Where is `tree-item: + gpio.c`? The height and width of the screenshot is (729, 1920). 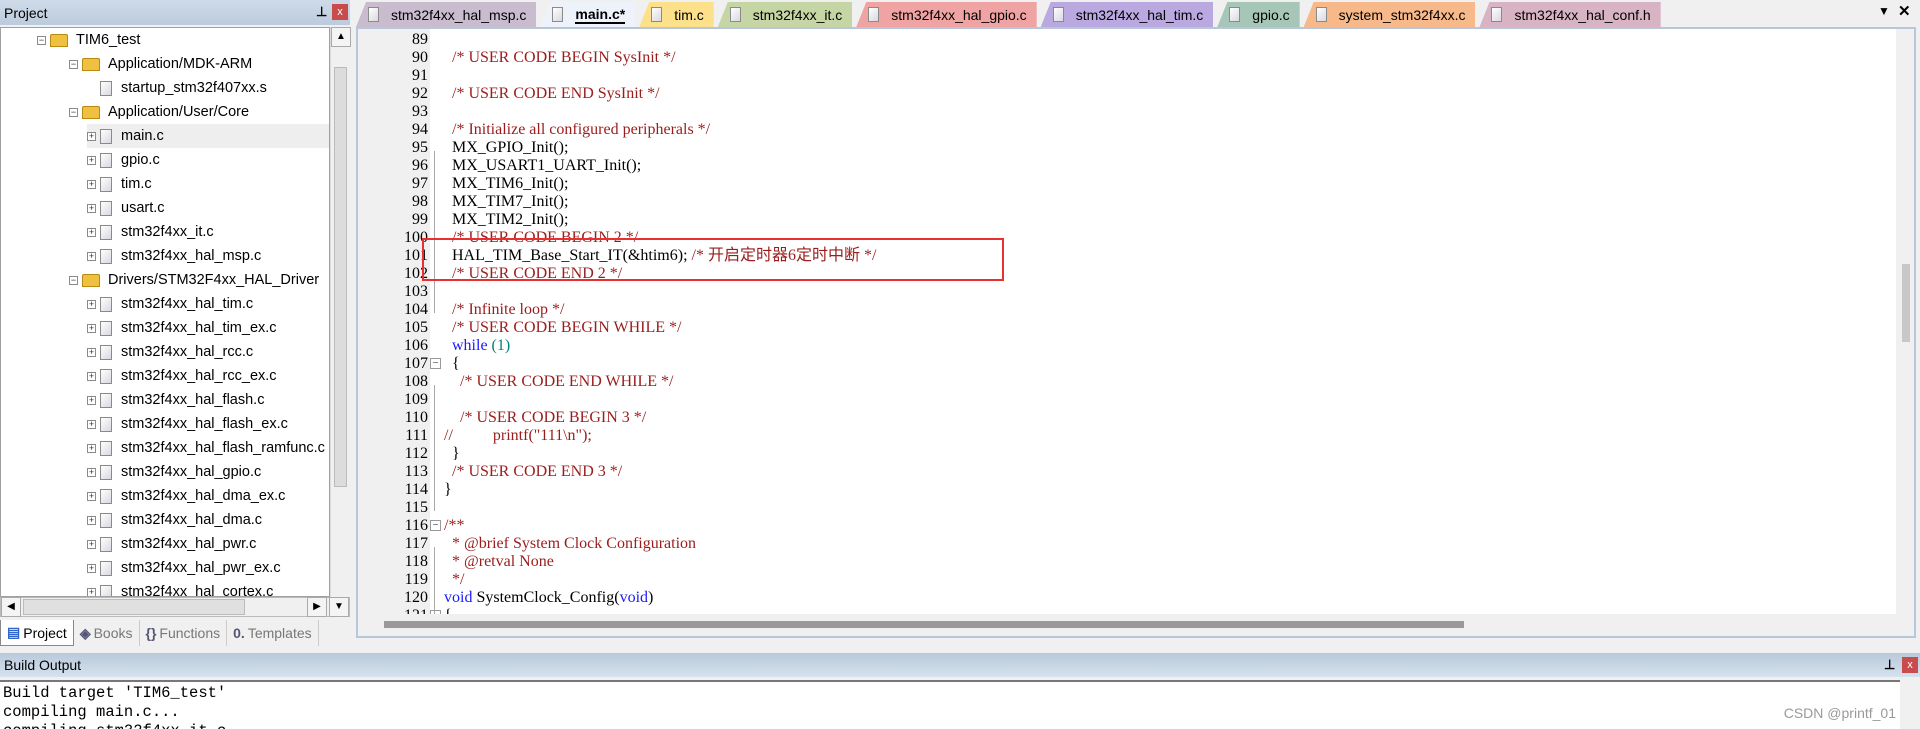 tree-item: + gpio.c is located at coordinates (123, 160).